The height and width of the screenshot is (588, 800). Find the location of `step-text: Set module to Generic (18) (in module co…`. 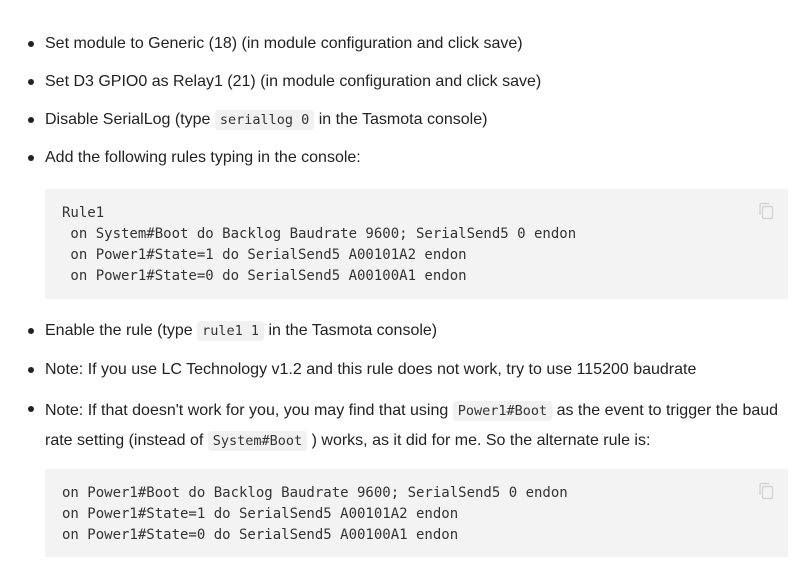

step-text: Set module to Generic (18) (in module co… is located at coordinates (284, 43).